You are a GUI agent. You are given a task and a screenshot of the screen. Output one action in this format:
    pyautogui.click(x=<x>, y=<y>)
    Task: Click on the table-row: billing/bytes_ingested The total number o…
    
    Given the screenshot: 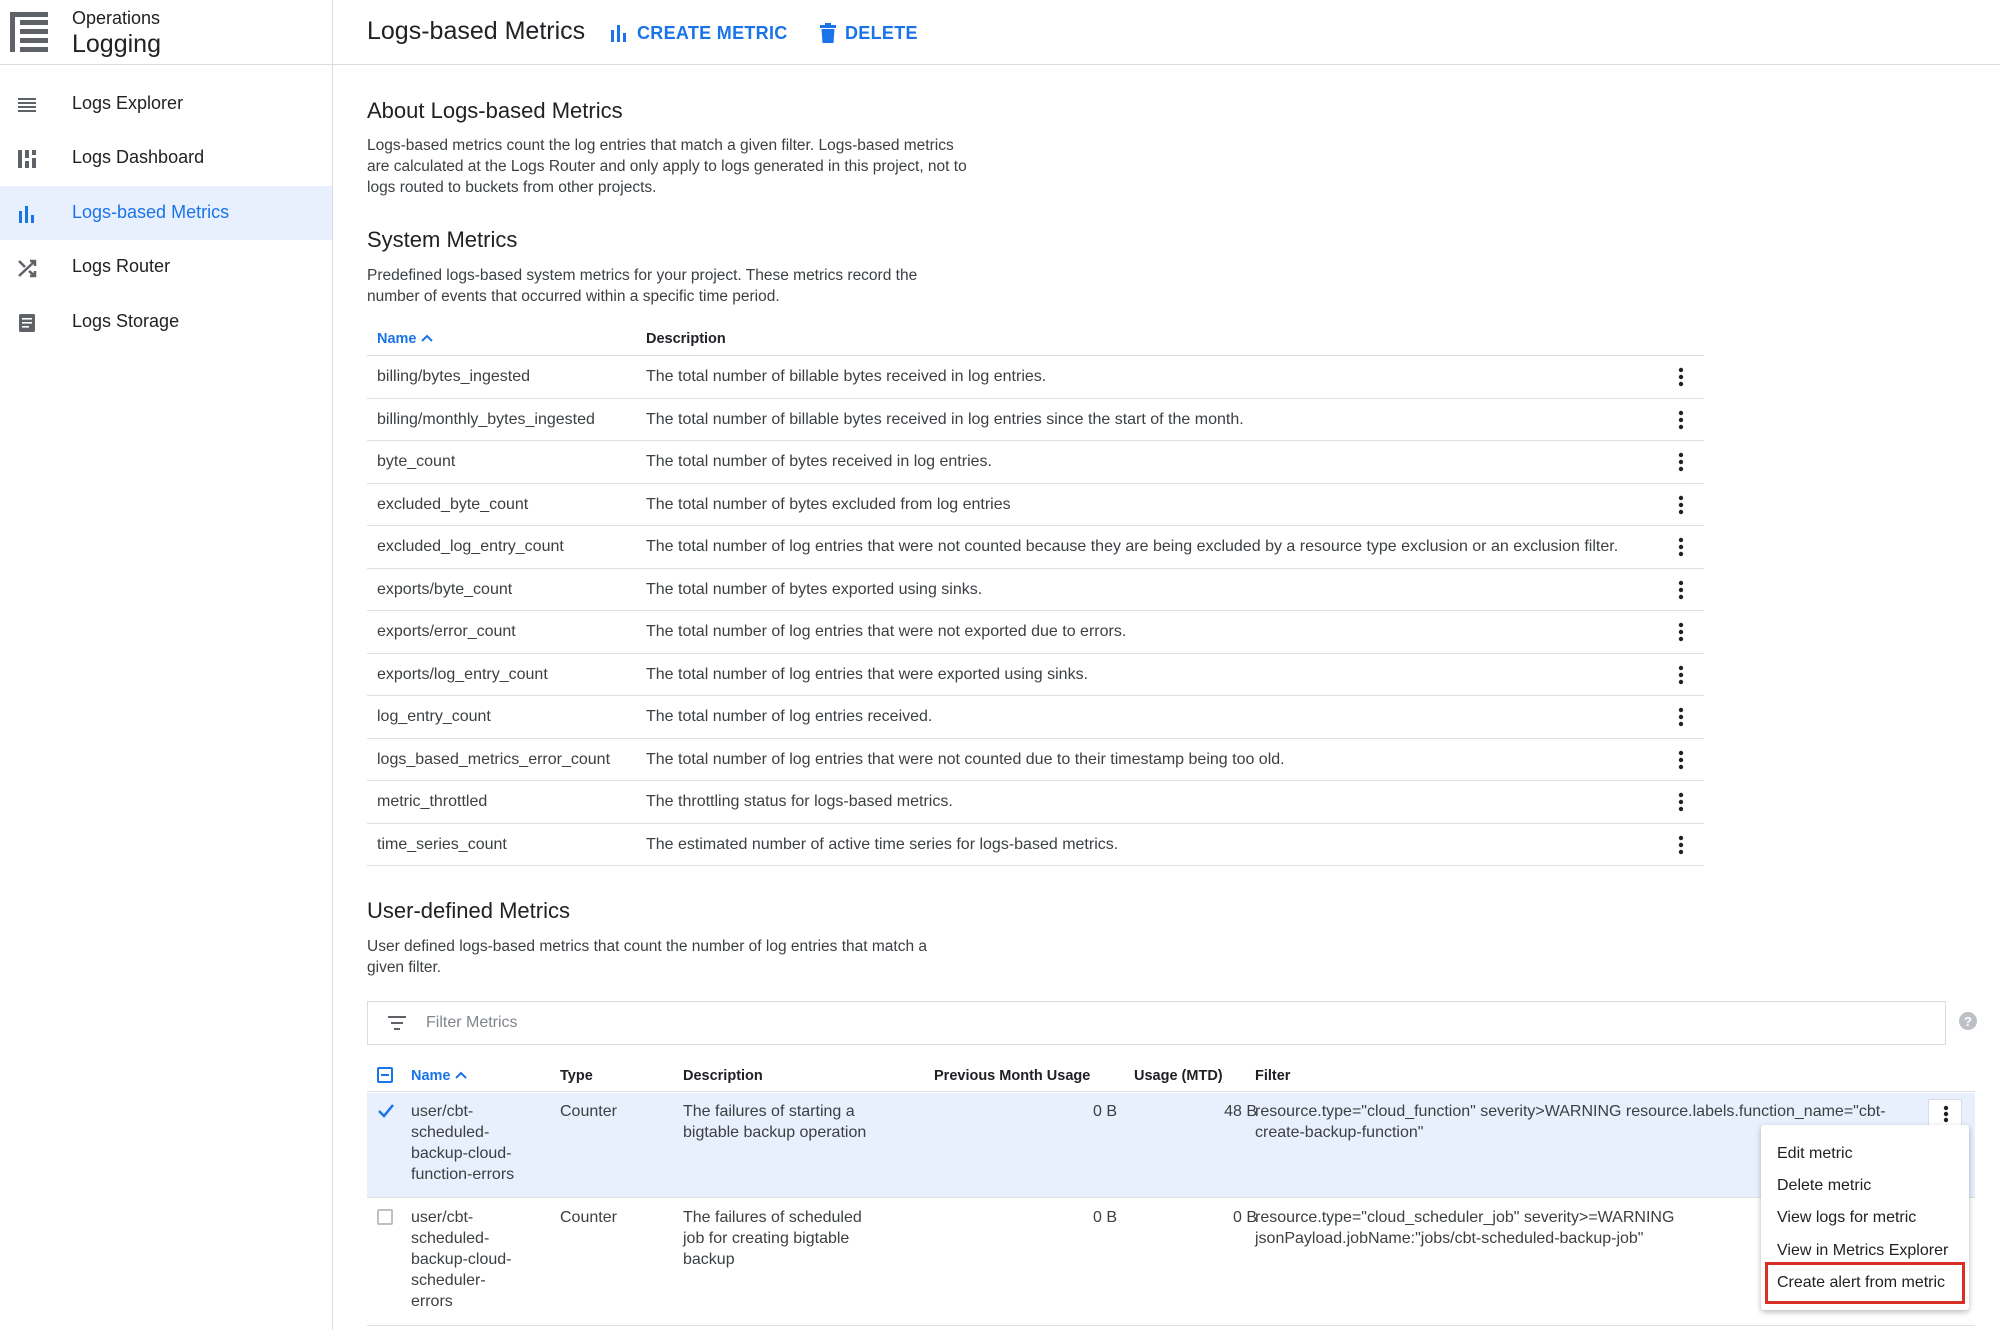 What is the action you would take?
    pyautogui.click(x=1035, y=377)
    